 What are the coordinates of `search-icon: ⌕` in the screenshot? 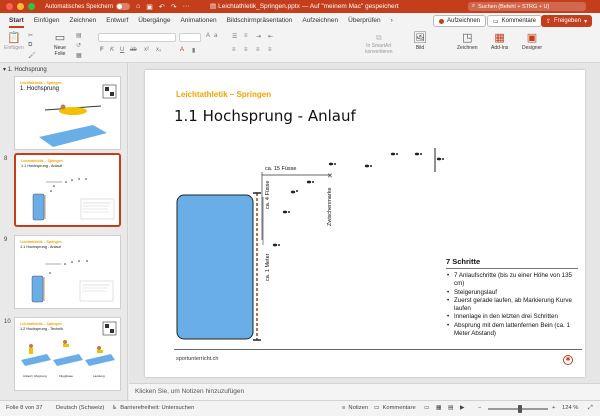 It's located at (474, 6).